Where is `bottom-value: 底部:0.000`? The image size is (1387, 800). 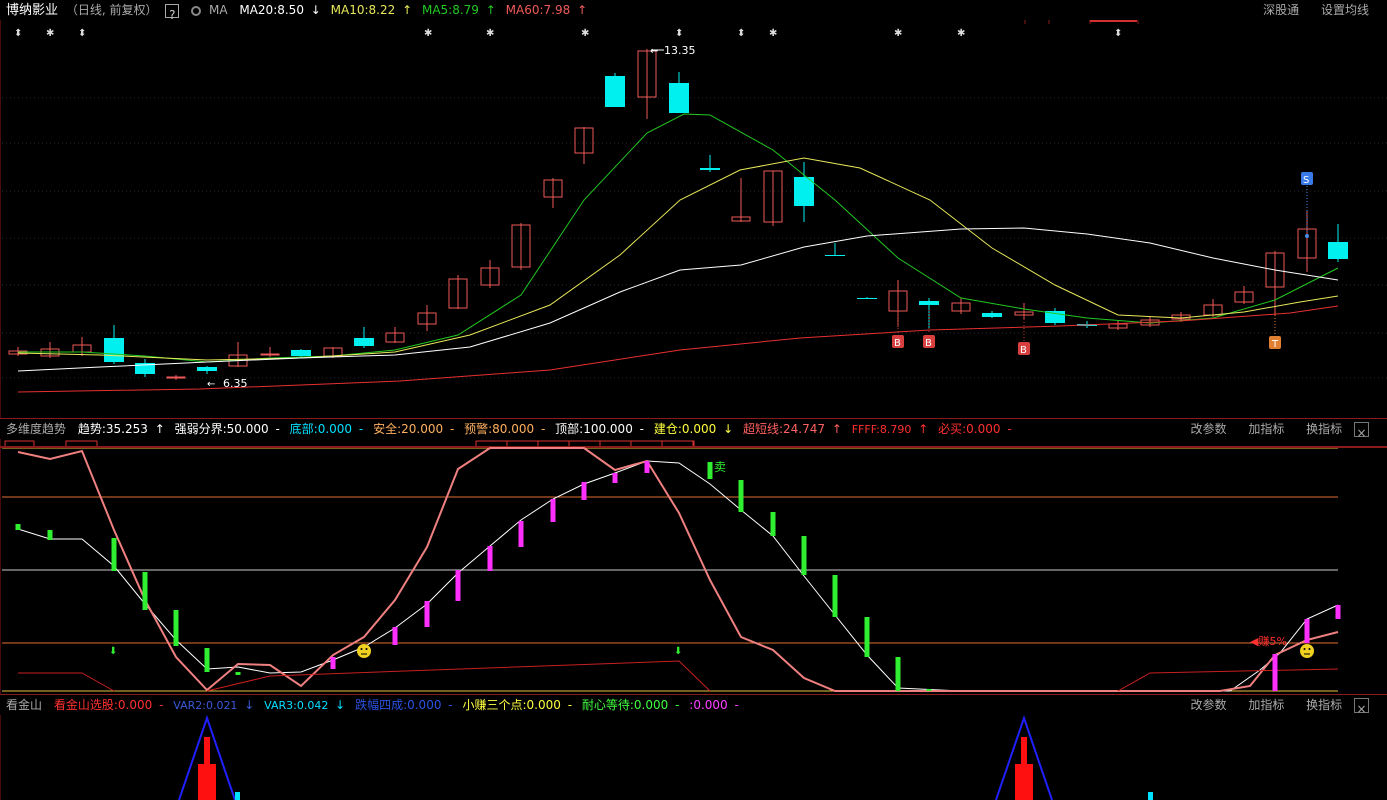 bottom-value: 底部:0.000 is located at coordinates (321, 429).